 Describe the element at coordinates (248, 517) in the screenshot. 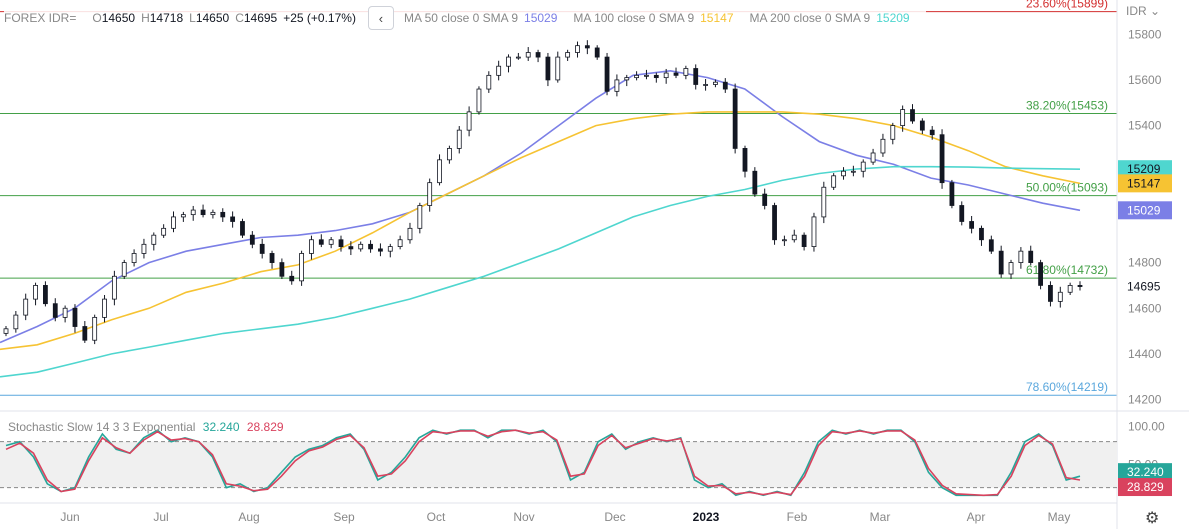

I see `time-tick-label: Aug` at that location.